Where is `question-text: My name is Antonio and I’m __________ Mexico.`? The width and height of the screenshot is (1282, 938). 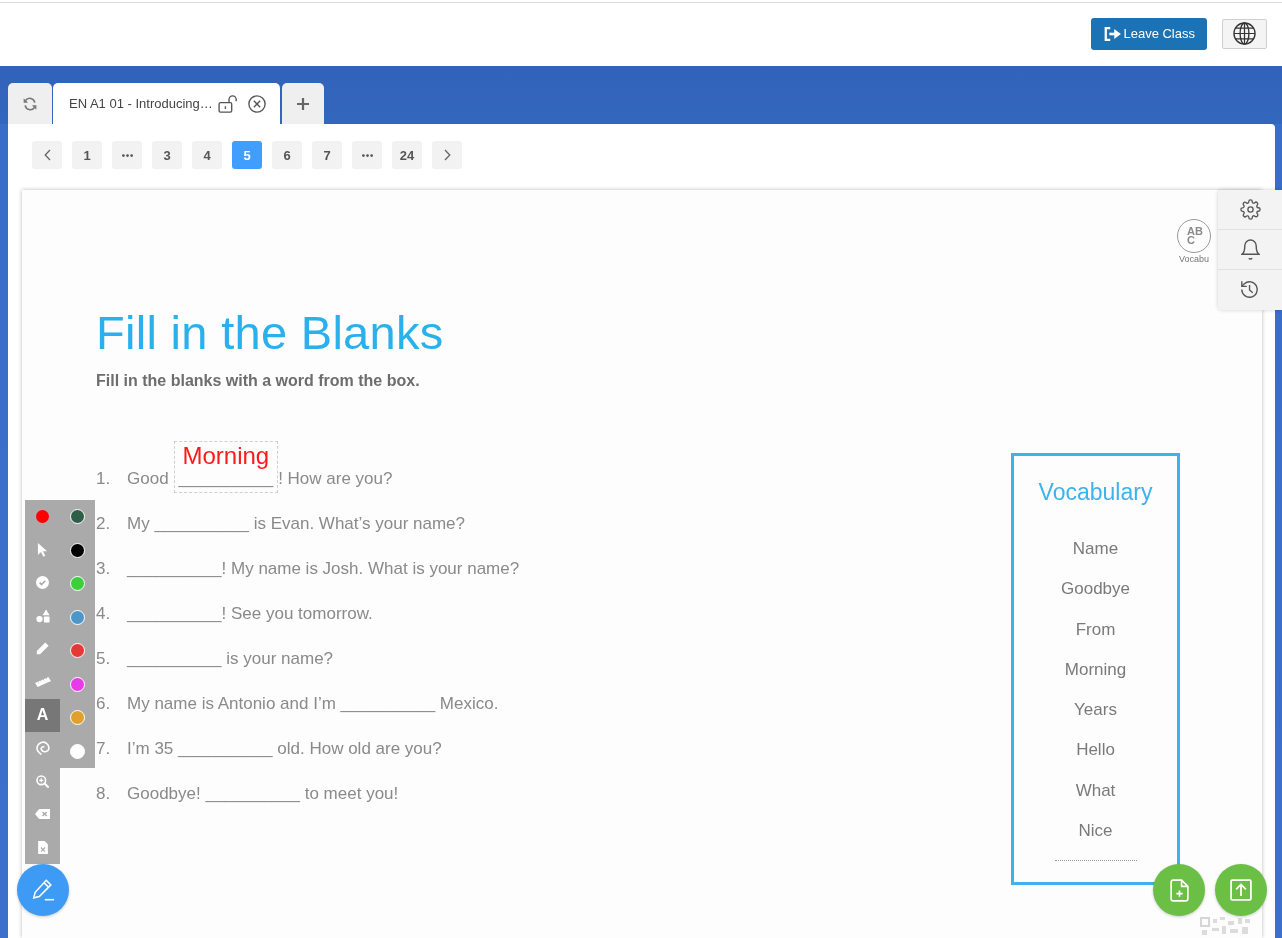 question-text: My name is Antonio and I’m __________ Mexico. is located at coordinates (313, 703).